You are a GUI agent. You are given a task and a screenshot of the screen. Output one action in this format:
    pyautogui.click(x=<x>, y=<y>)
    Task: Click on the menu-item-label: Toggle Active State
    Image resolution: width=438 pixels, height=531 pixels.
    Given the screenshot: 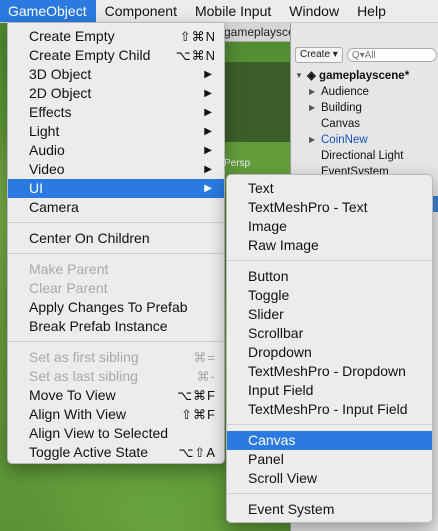 What is the action you would take?
    pyautogui.click(x=89, y=452)
    